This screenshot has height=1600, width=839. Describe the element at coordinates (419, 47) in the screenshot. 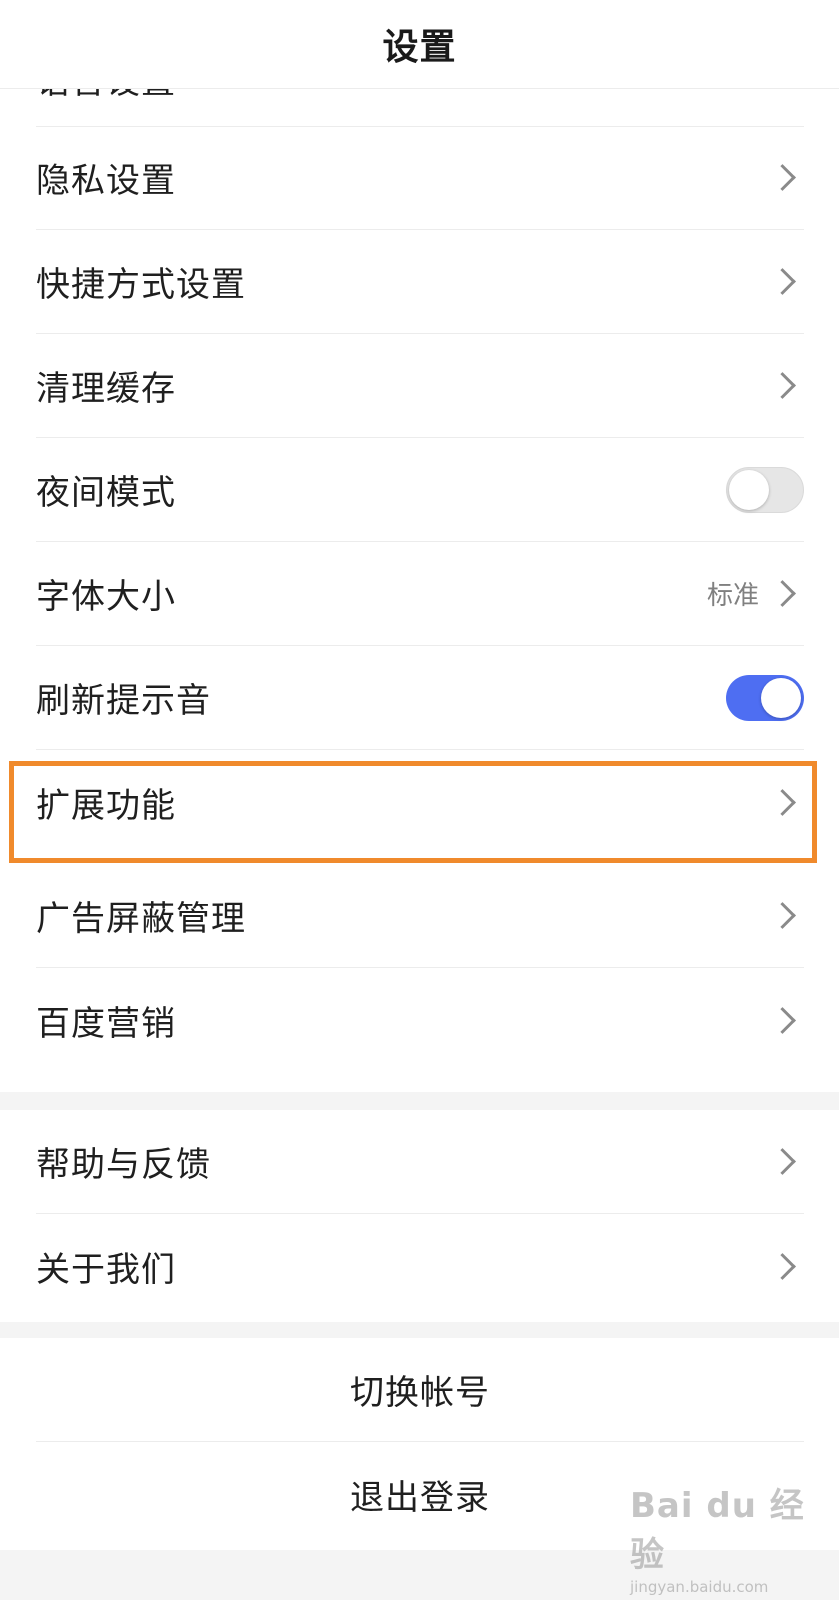

I see `page-title: 设置` at that location.